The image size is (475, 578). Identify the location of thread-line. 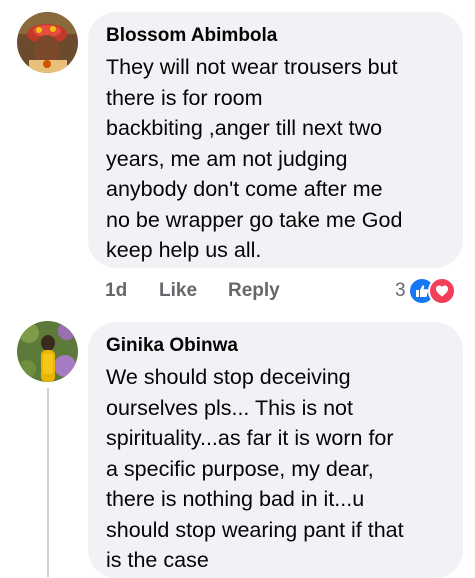
(48, 482).